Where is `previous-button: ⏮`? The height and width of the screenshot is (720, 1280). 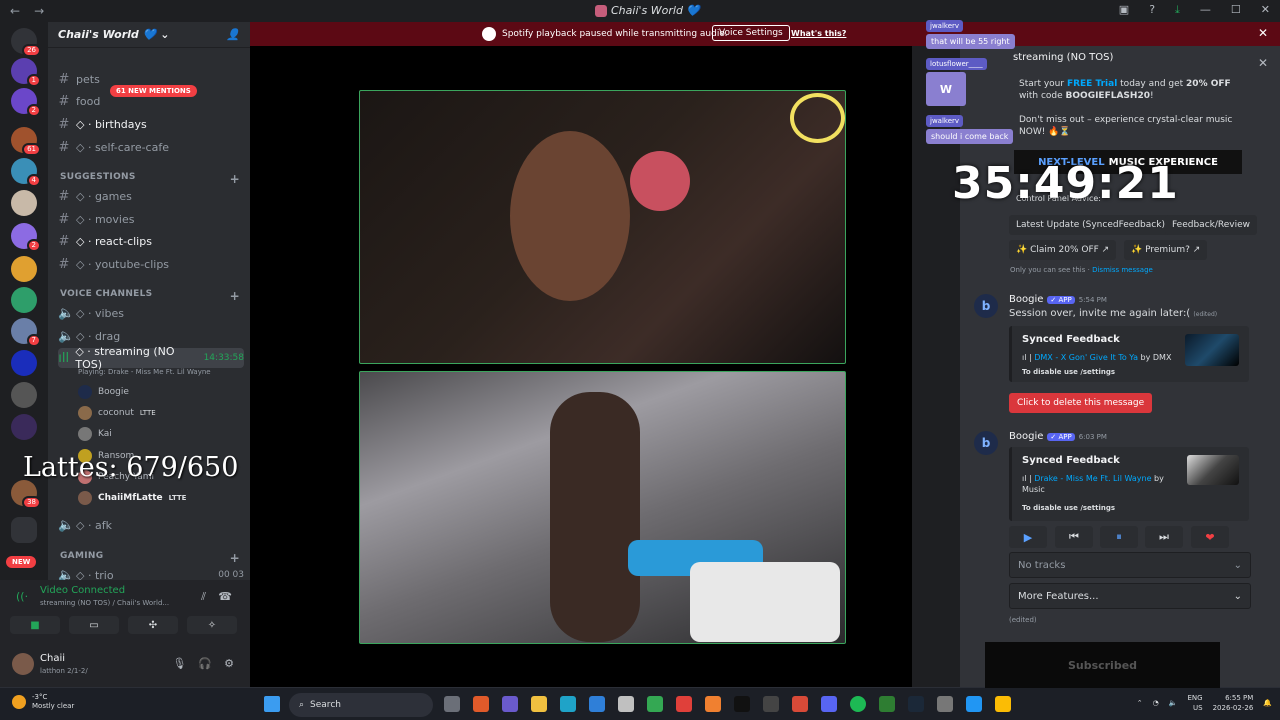 previous-button: ⏮ is located at coordinates (1074, 537).